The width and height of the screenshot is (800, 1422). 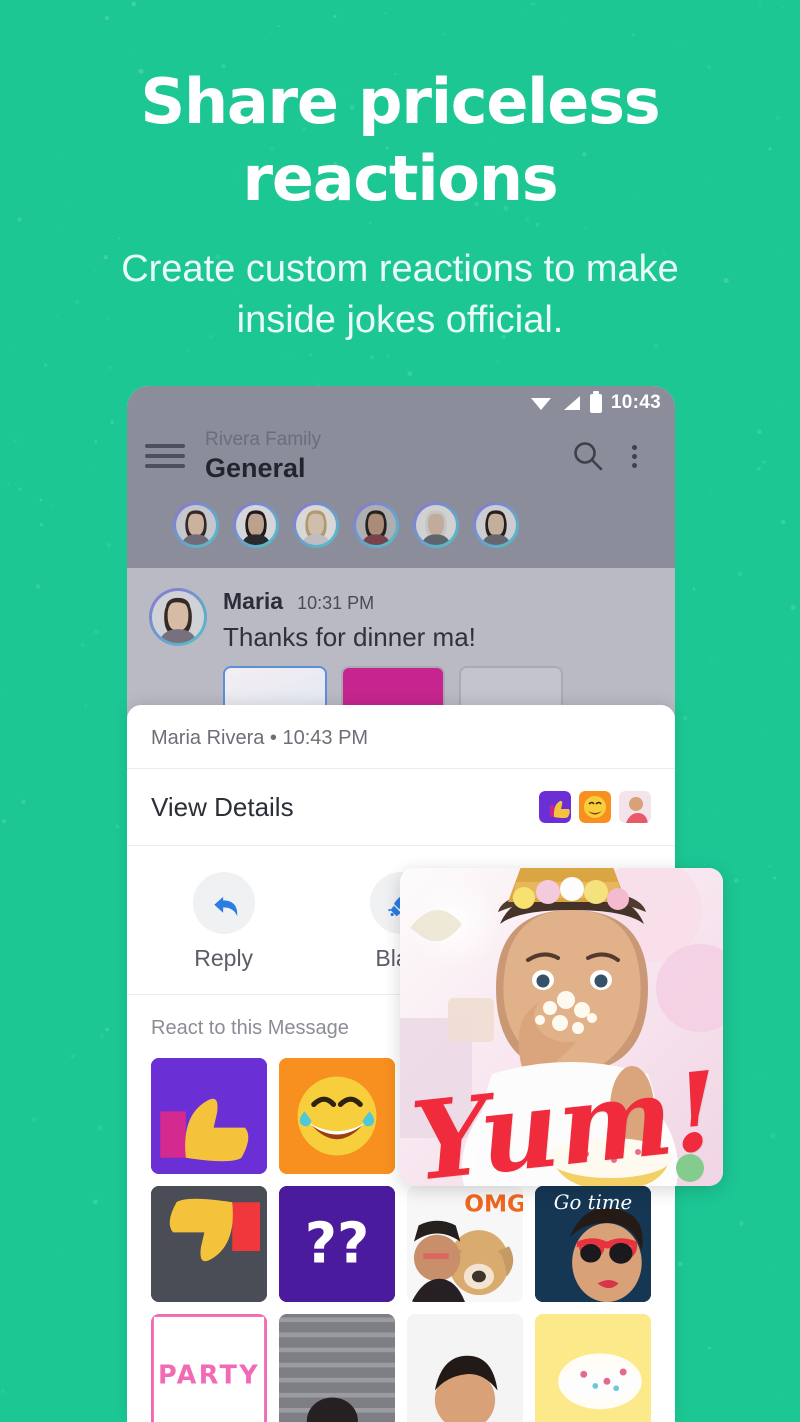 What do you see at coordinates (260, 738) in the screenshot?
I see `sheet-header-text: Maria Rivera • 10:43 PM` at bounding box center [260, 738].